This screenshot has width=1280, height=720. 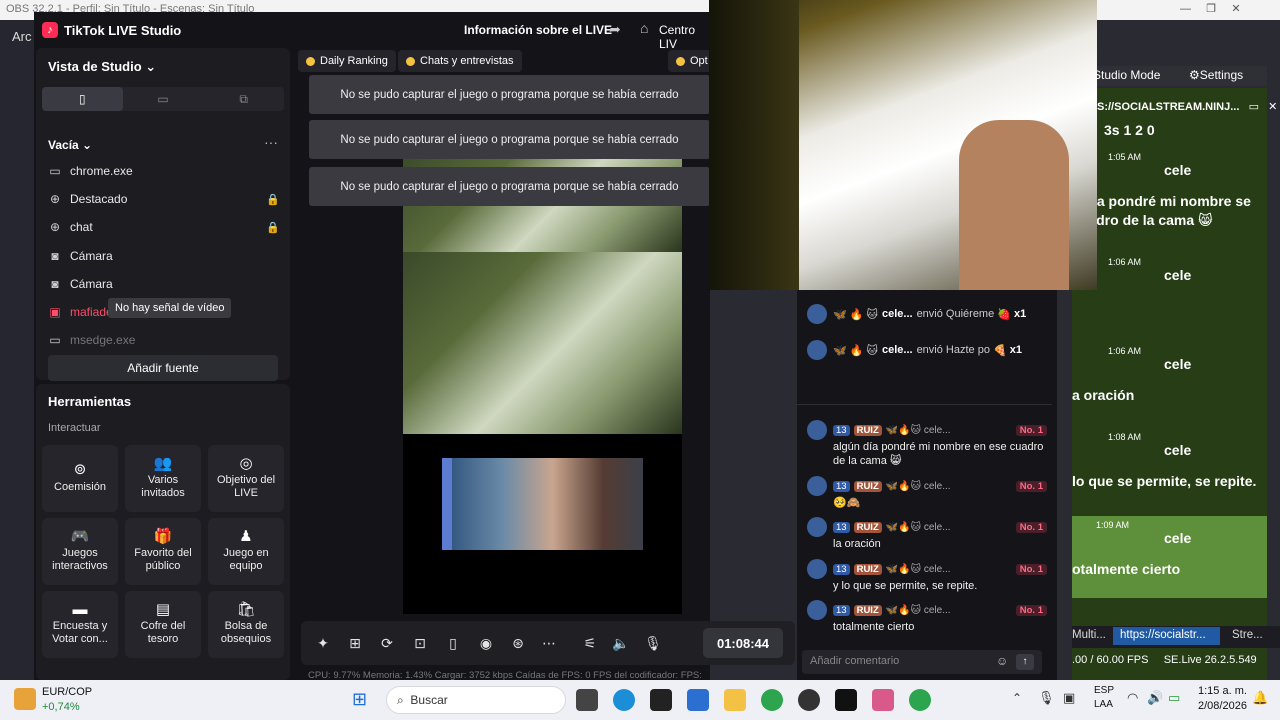 I want to click on record-icon: ◉, so click(x=486, y=643).